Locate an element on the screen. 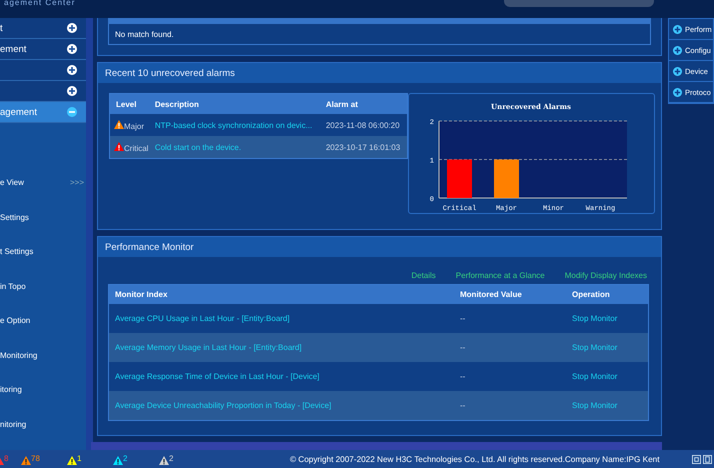  sidebar-item: itoring is located at coordinates (11, 389).